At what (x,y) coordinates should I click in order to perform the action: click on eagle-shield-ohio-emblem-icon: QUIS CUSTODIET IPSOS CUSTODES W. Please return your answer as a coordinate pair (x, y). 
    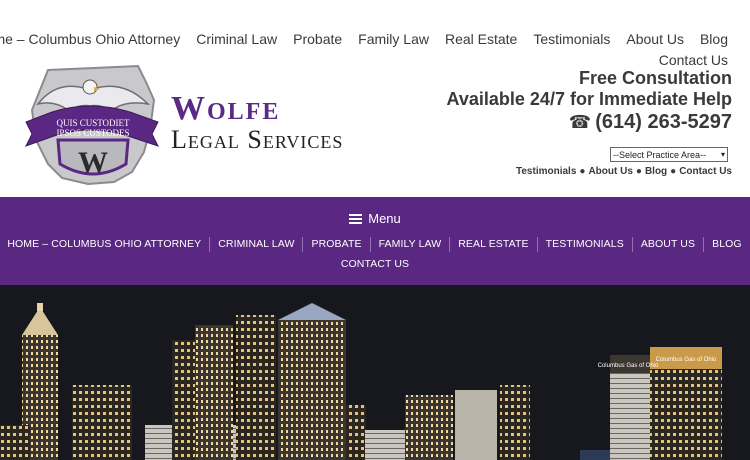
    Looking at the image, I should click on (91, 125).